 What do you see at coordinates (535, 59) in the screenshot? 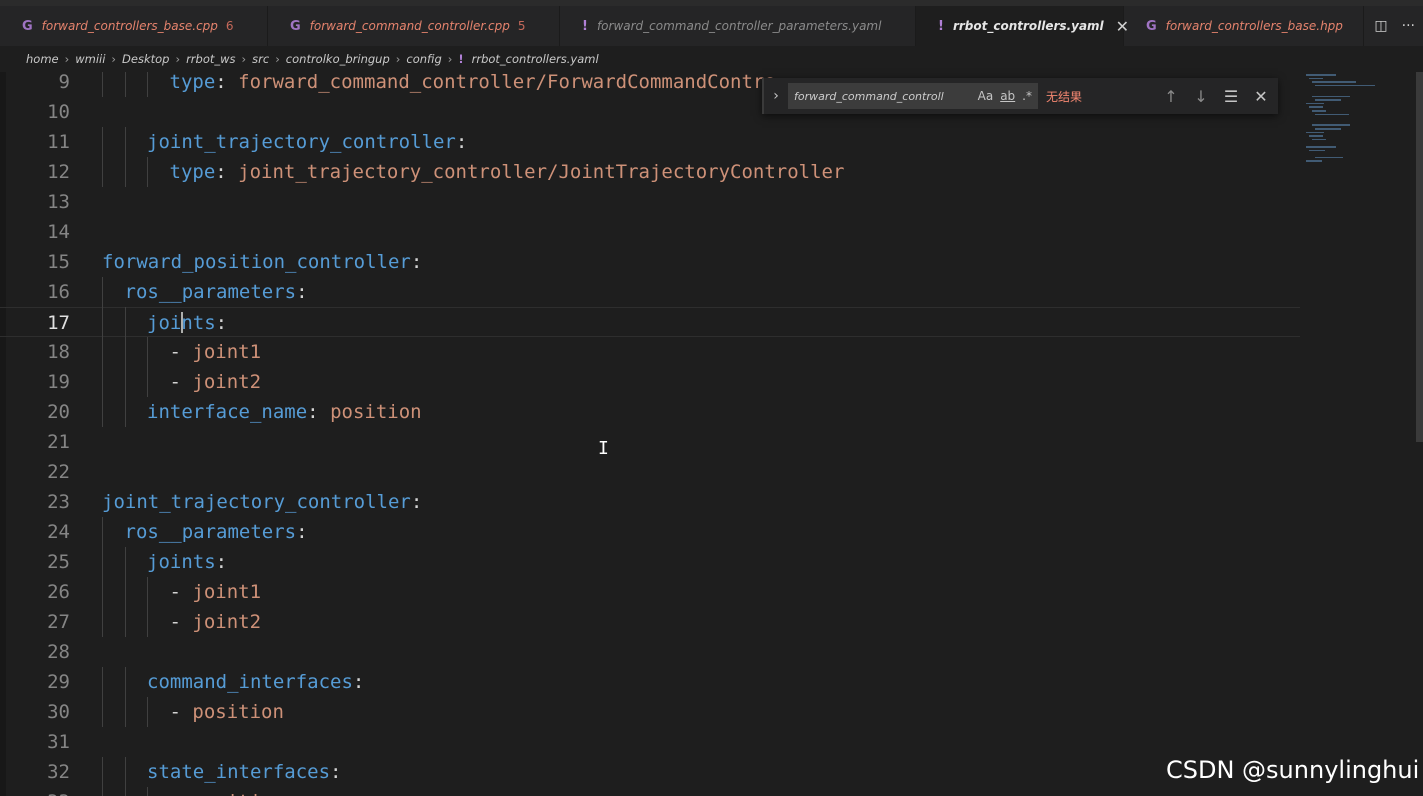
I see `breadcrumb-item: rrbot_controllers.yaml` at bounding box center [535, 59].